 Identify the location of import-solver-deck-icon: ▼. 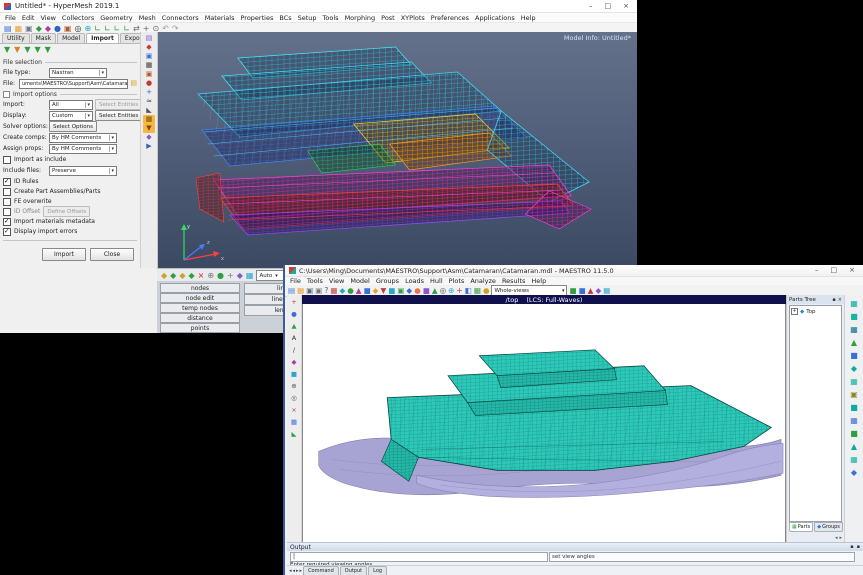
(7, 50).